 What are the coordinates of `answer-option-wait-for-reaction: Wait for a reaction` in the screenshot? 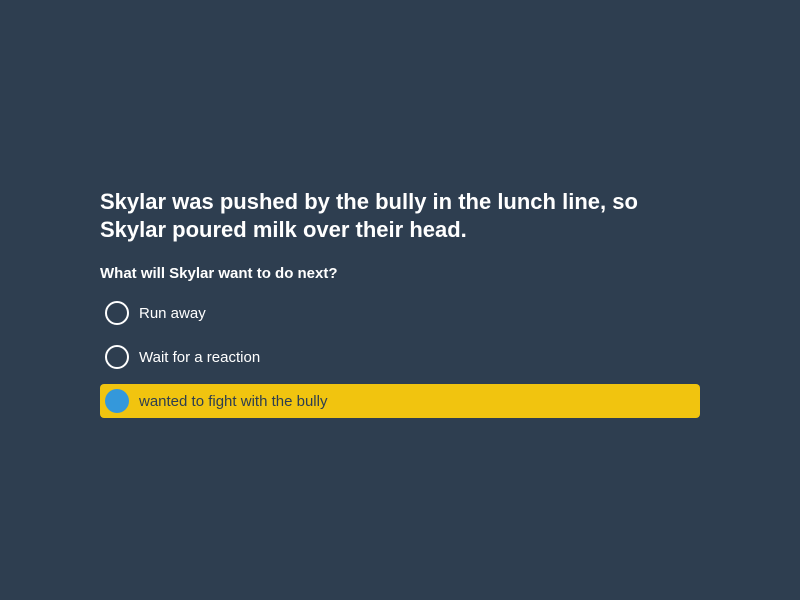 It's located at (400, 357).